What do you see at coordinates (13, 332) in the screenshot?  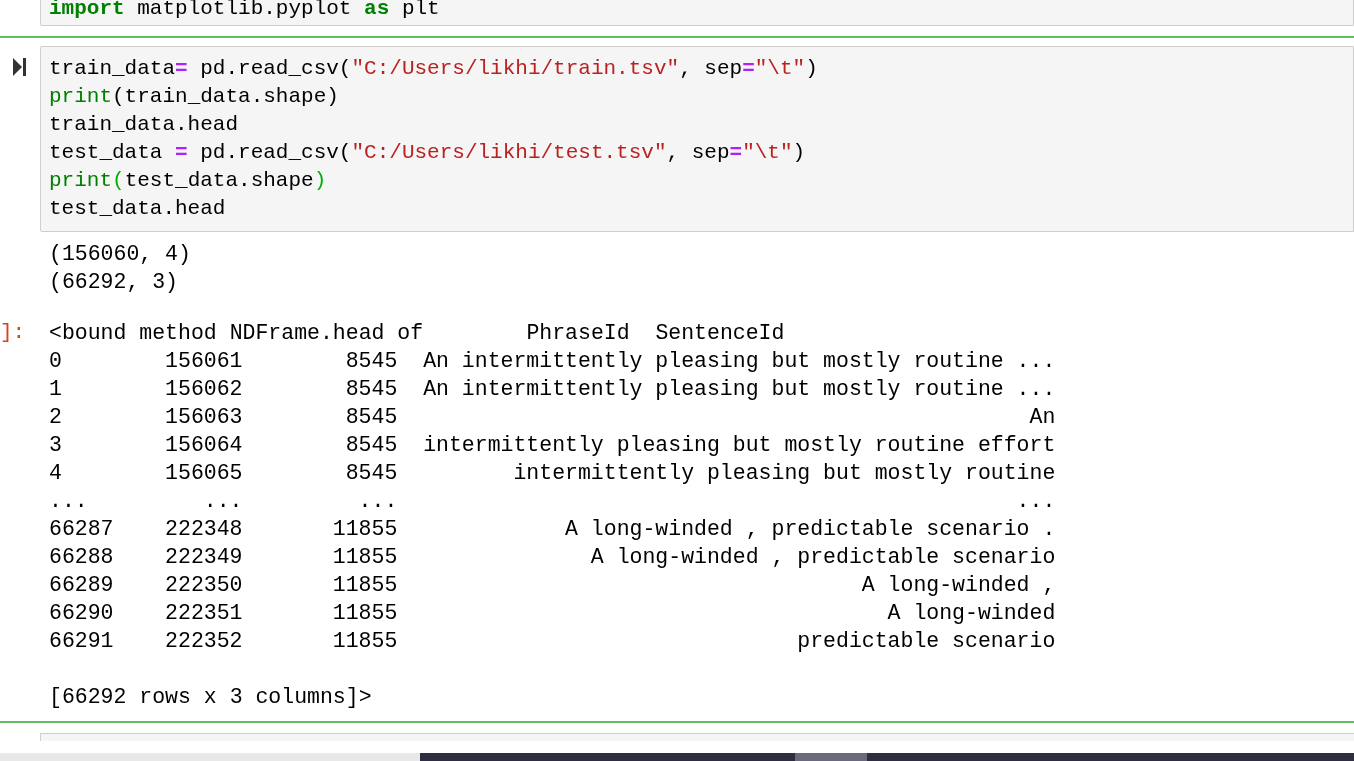 I see `output-prompt: ]:` at bounding box center [13, 332].